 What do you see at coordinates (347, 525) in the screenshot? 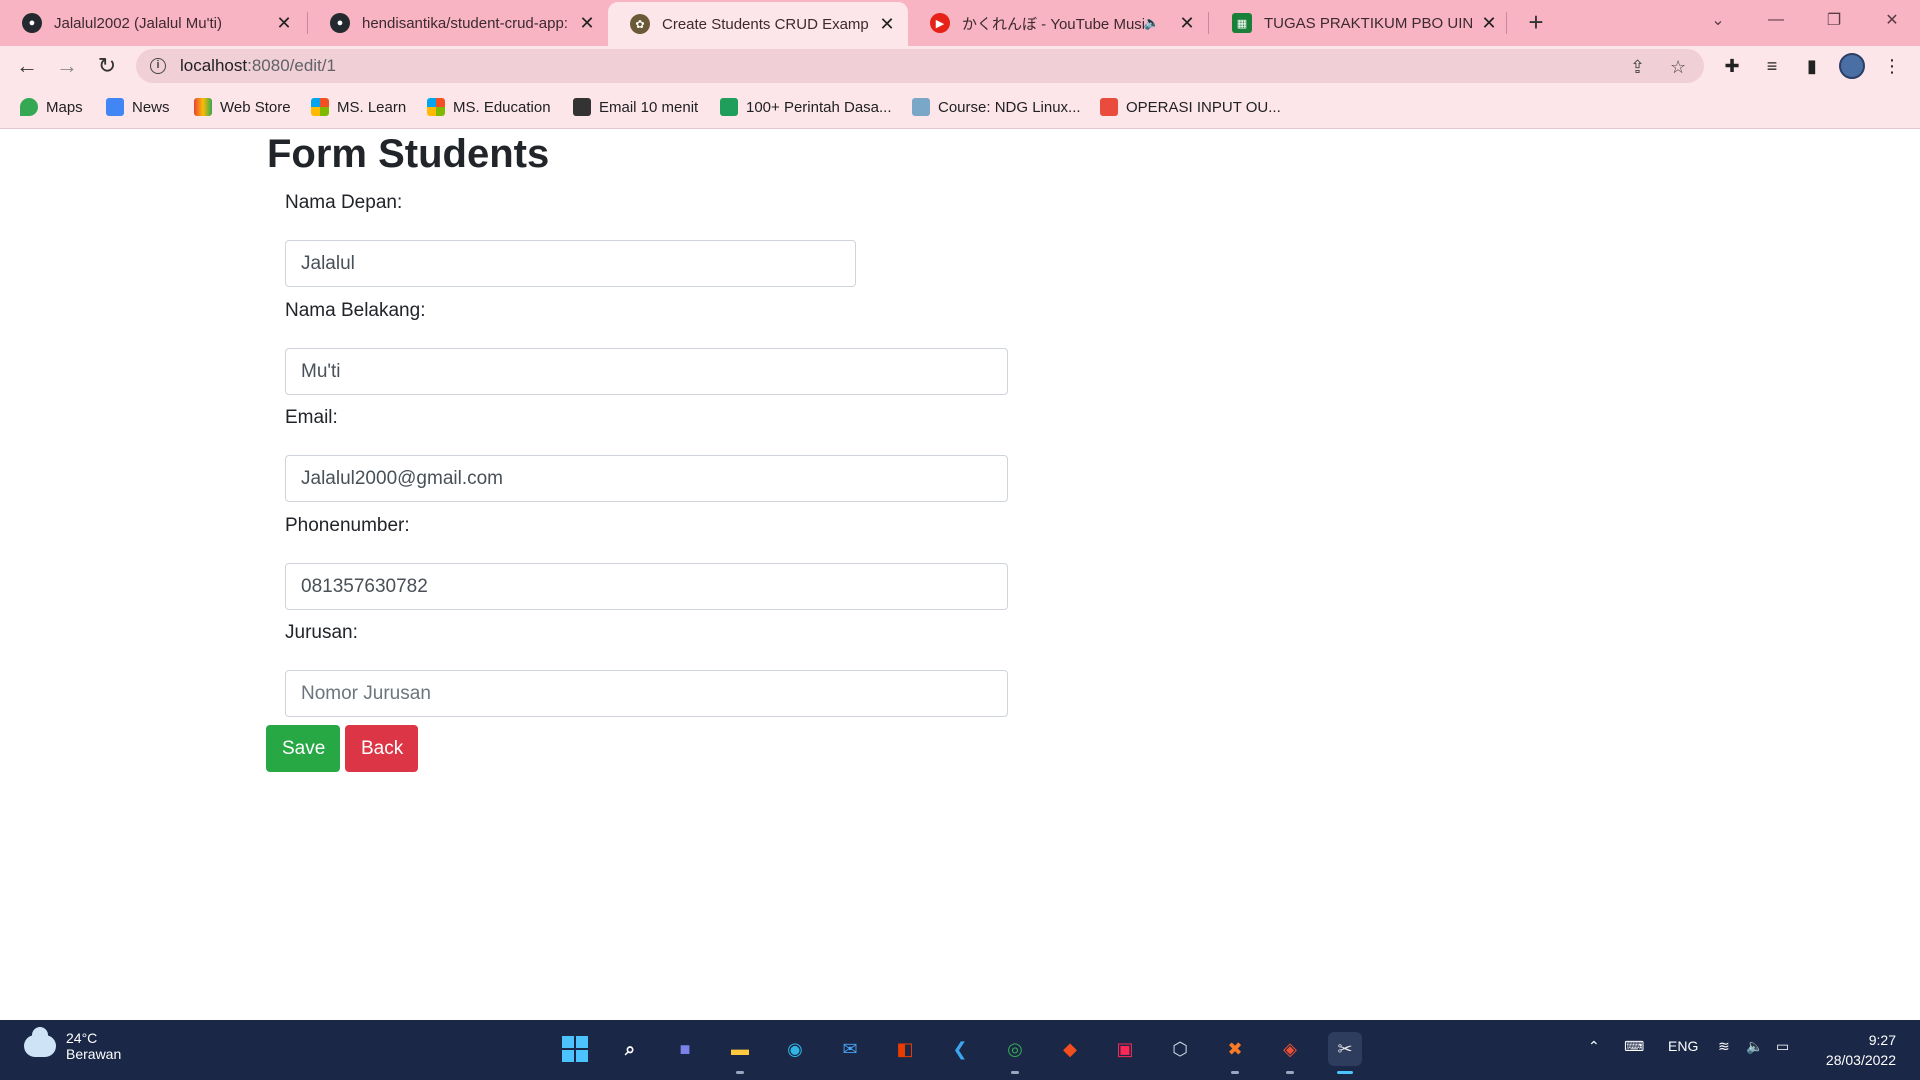
I see `phone-label: Phonenumber:` at bounding box center [347, 525].